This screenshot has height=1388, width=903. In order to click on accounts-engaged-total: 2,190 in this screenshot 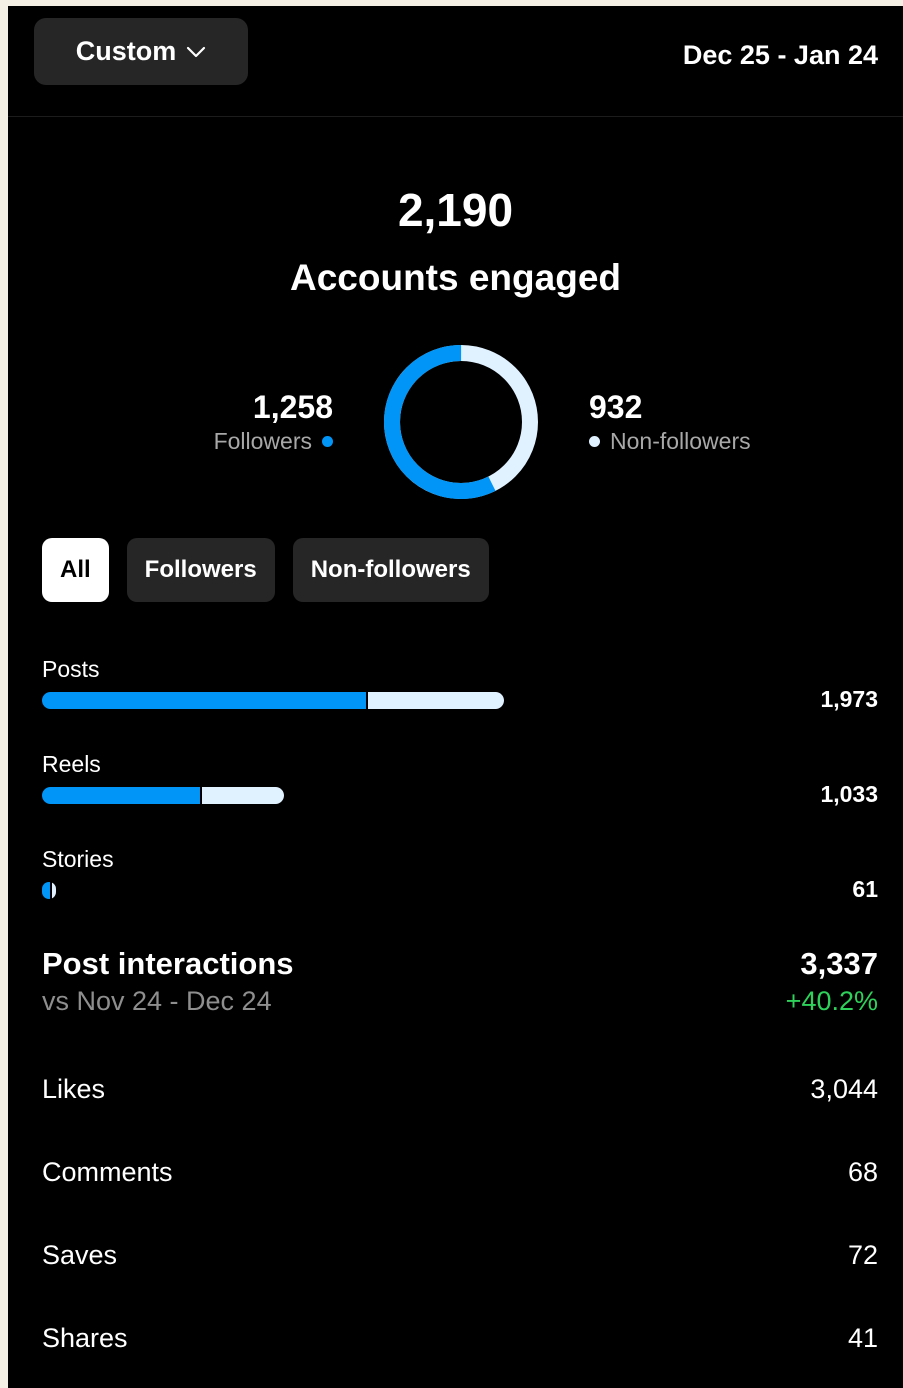, I will do `click(455, 210)`.